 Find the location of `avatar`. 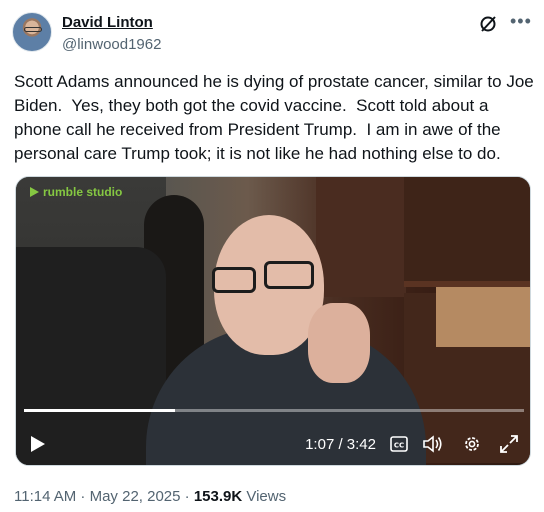

avatar is located at coordinates (32, 32).